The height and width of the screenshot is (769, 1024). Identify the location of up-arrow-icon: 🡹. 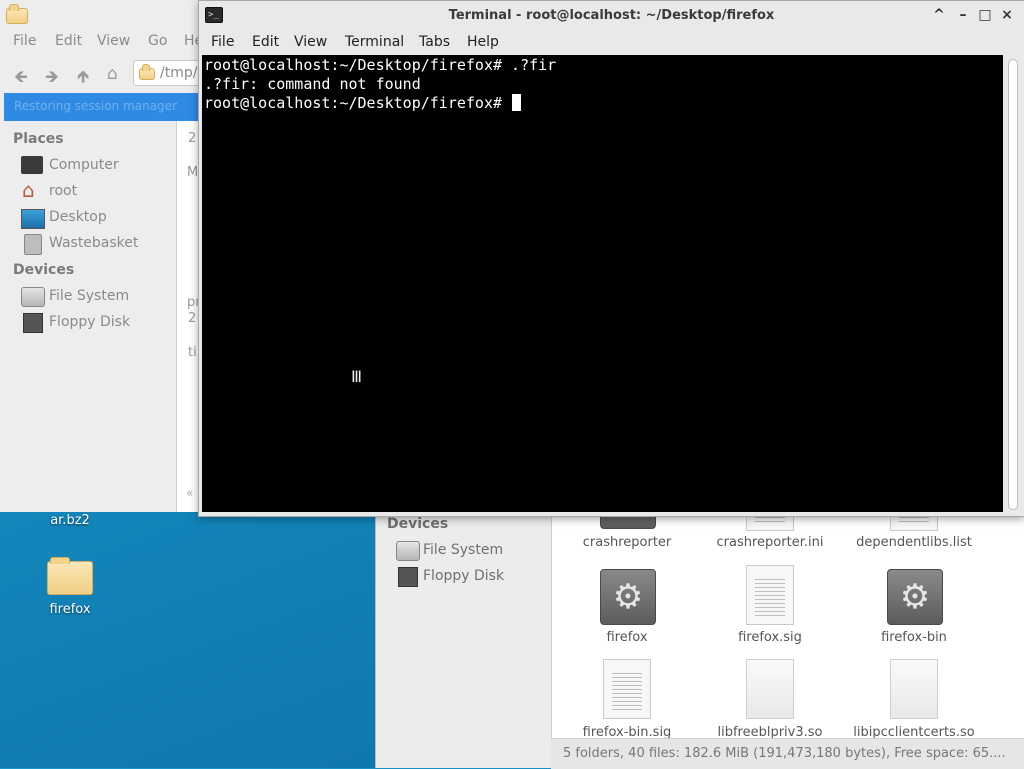
(83, 78).